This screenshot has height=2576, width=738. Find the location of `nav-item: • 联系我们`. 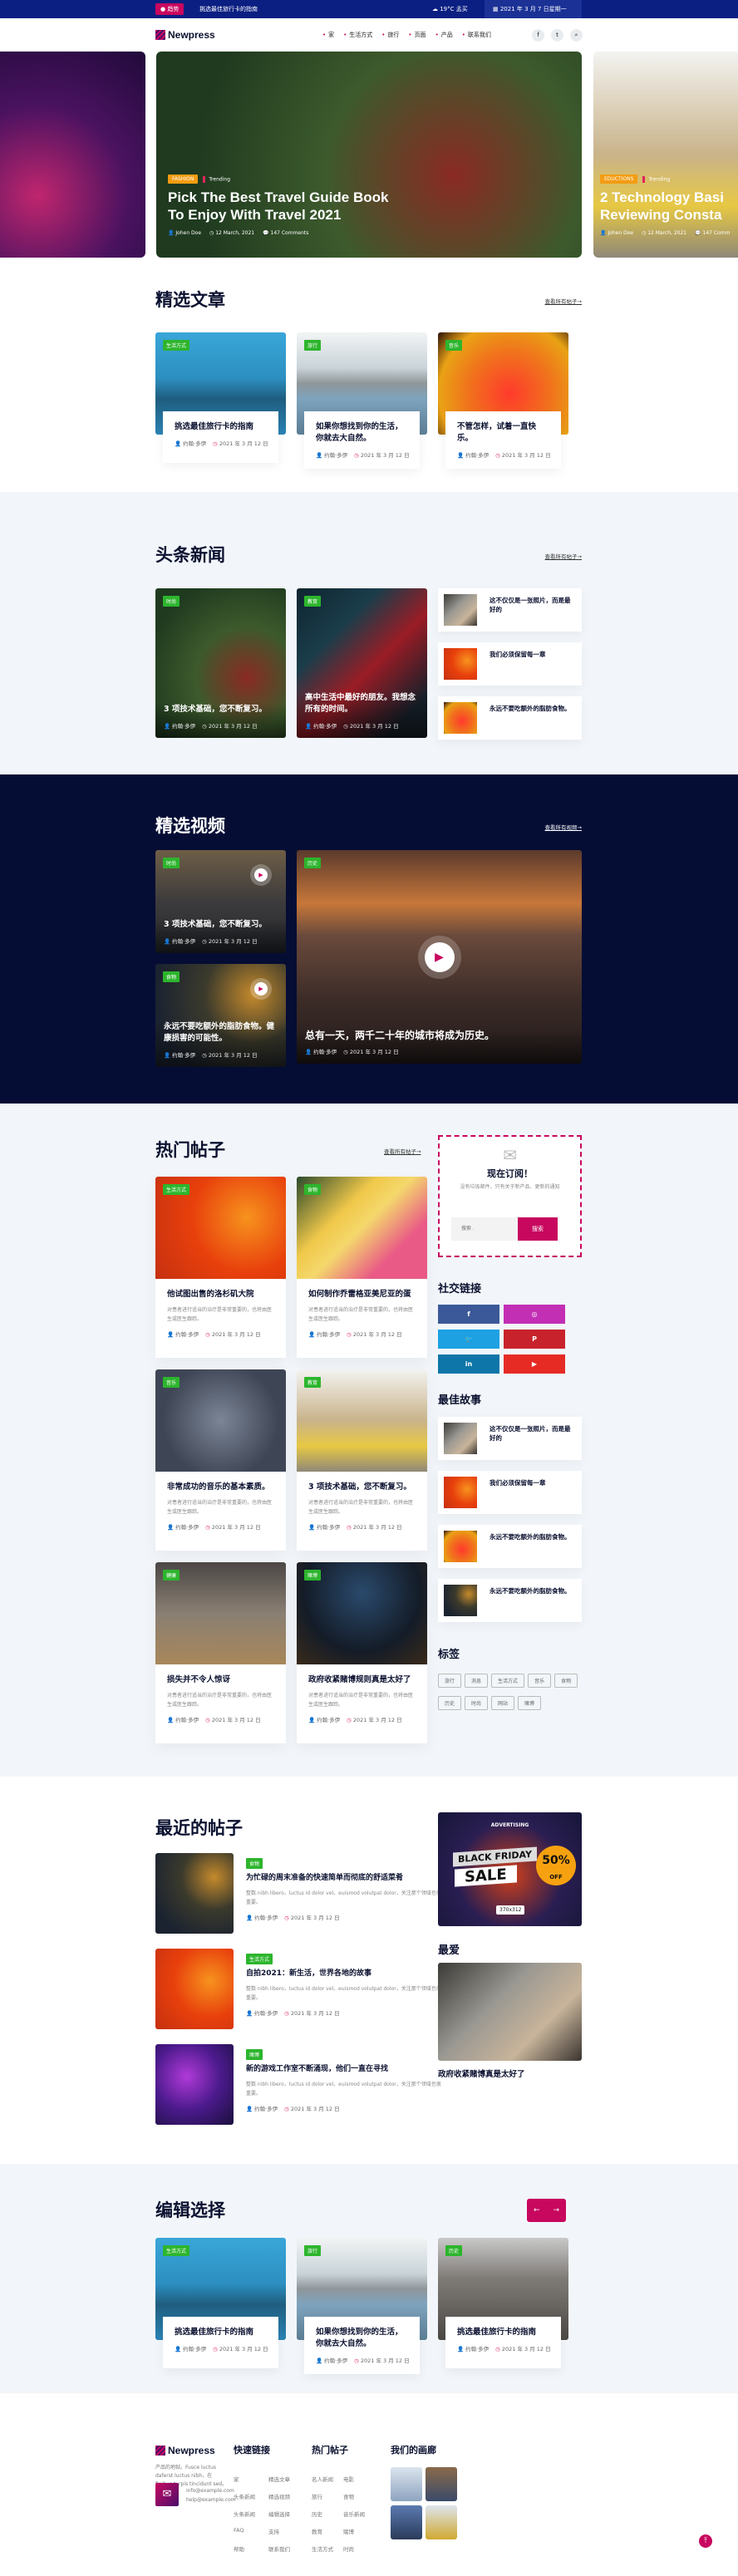

nav-item: • 联系我们 is located at coordinates (476, 35).